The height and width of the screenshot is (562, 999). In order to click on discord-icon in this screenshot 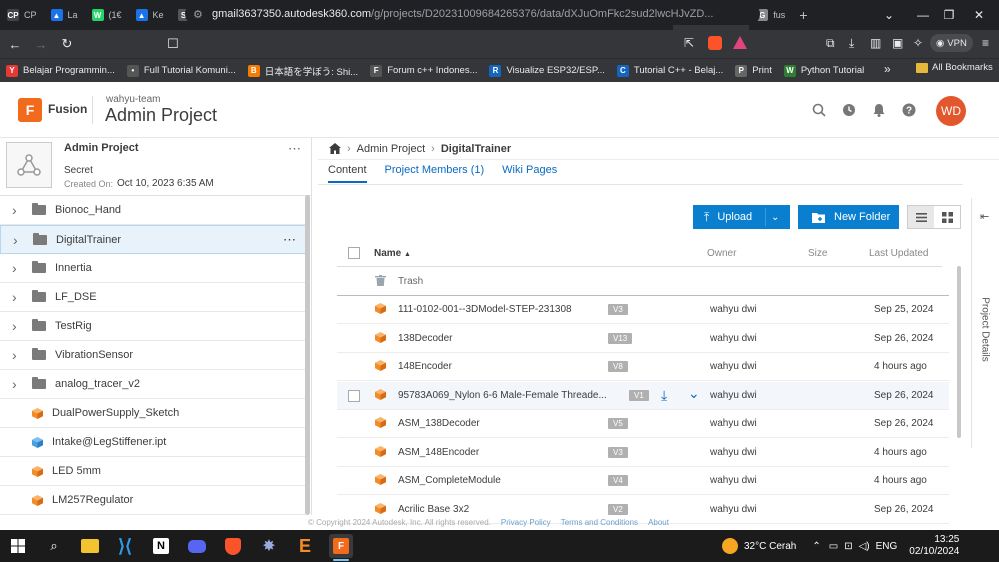, I will do `click(197, 546)`.